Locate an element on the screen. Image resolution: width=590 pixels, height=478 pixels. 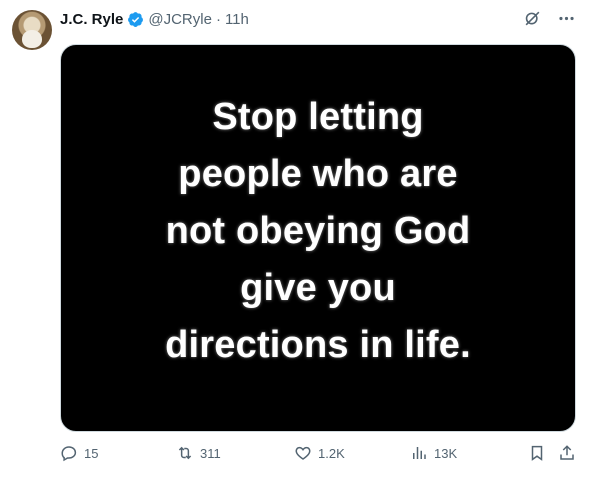
reply-button: 15 is located at coordinates (79, 453).